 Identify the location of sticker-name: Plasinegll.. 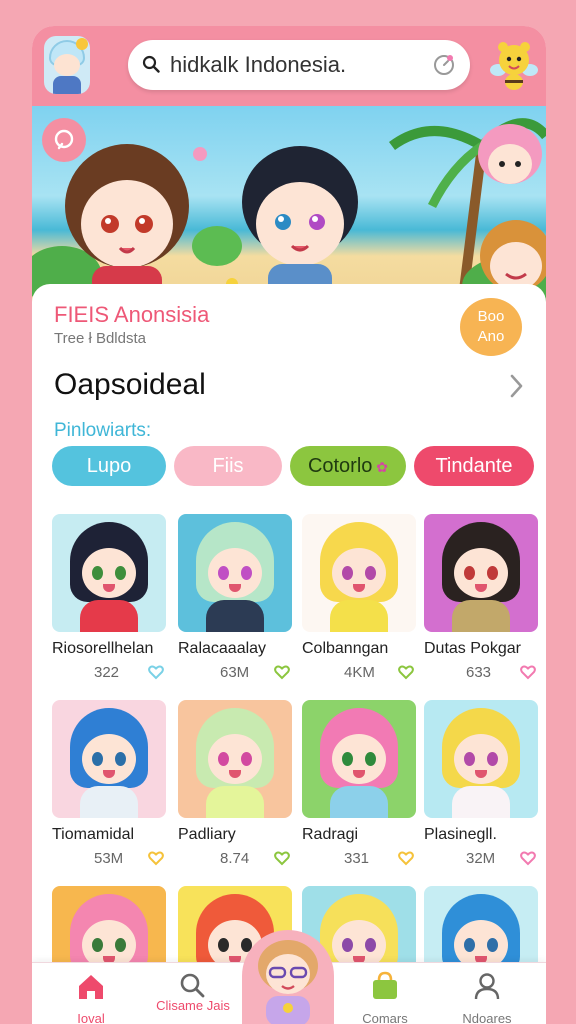
(460, 834).